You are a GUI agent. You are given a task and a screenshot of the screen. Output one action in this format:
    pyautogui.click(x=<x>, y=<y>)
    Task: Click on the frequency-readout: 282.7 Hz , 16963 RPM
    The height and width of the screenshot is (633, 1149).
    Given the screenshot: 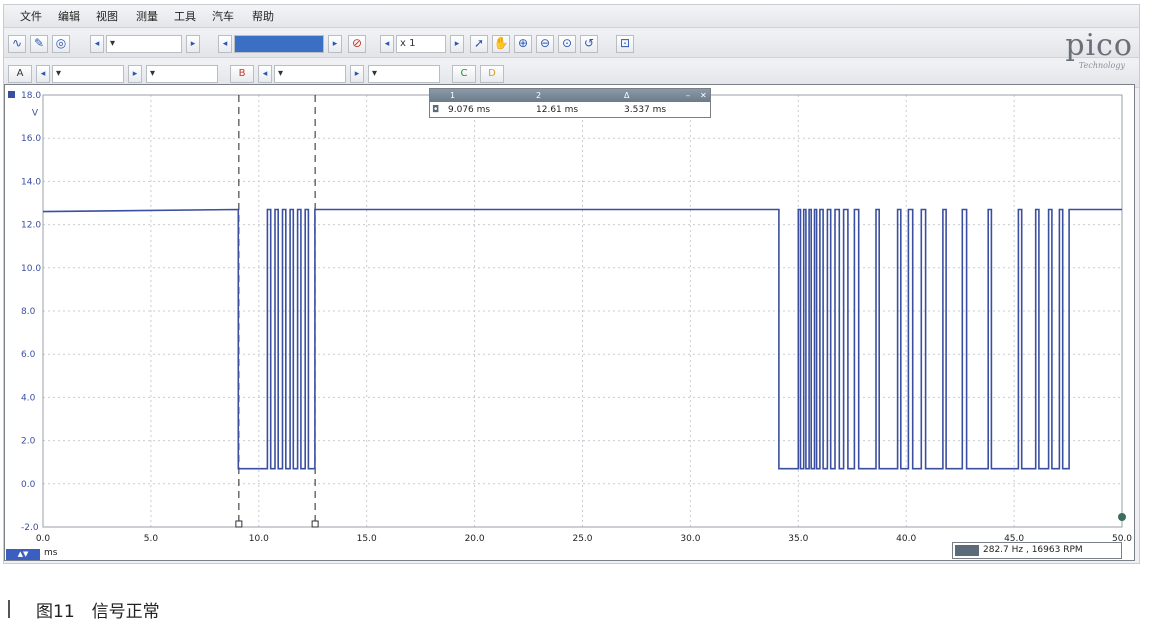 What is the action you would take?
    pyautogui.click(x=1037, y=550)
    